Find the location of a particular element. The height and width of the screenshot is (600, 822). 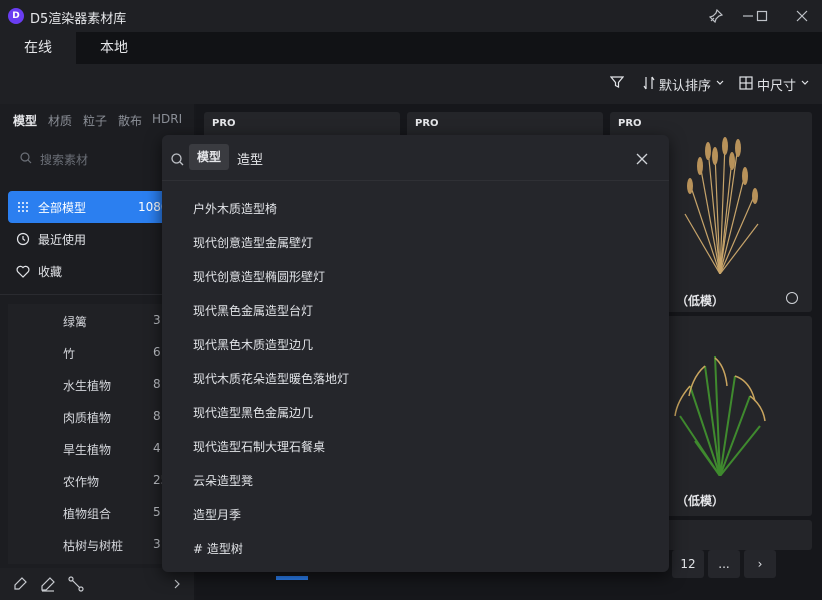

pagination-current-indicator is located at coordinates (292, 578).